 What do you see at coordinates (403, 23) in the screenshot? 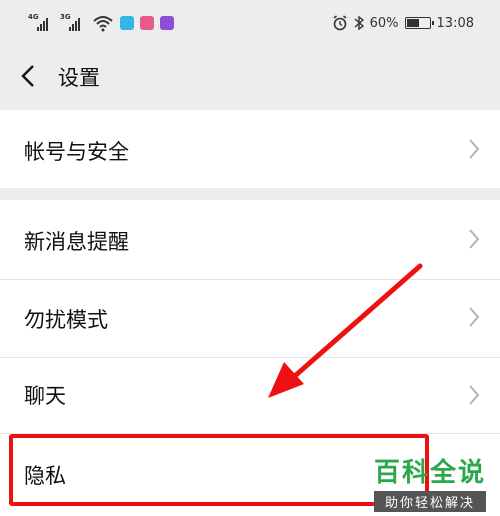
I see `status-right: 60% 13:08` at bounding box center [403, 23].